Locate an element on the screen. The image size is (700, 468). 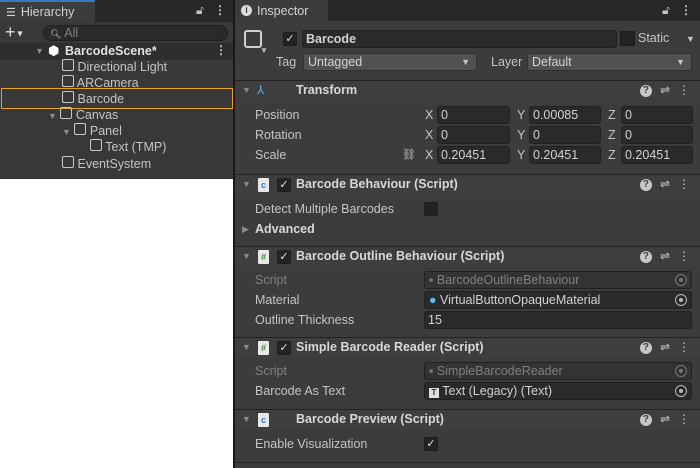
layer-label: Layer is located at coordinates (507, 62).